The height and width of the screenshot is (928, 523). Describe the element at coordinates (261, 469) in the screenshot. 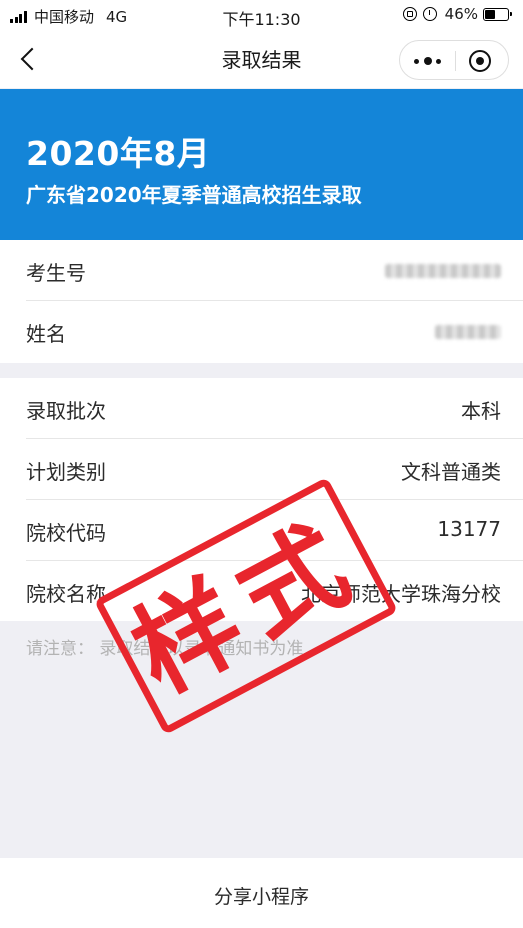

I see `info-row-plan-type: 计划类别 文科普通类` at that location.